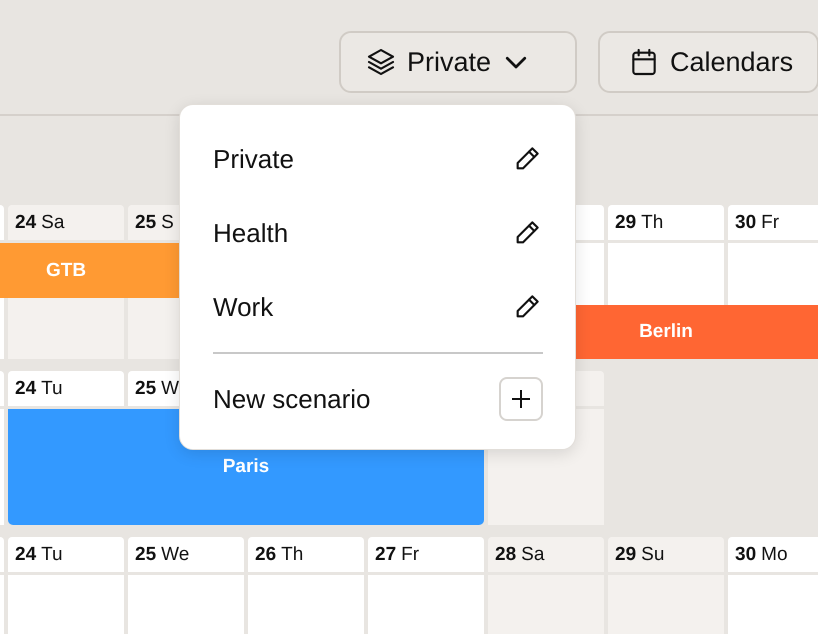 The image size is (818, 634). What do you see at coordinates (66, 222) in the screenshot?
I see `day-header: 24 Sa` at bounding box center [66, 222].